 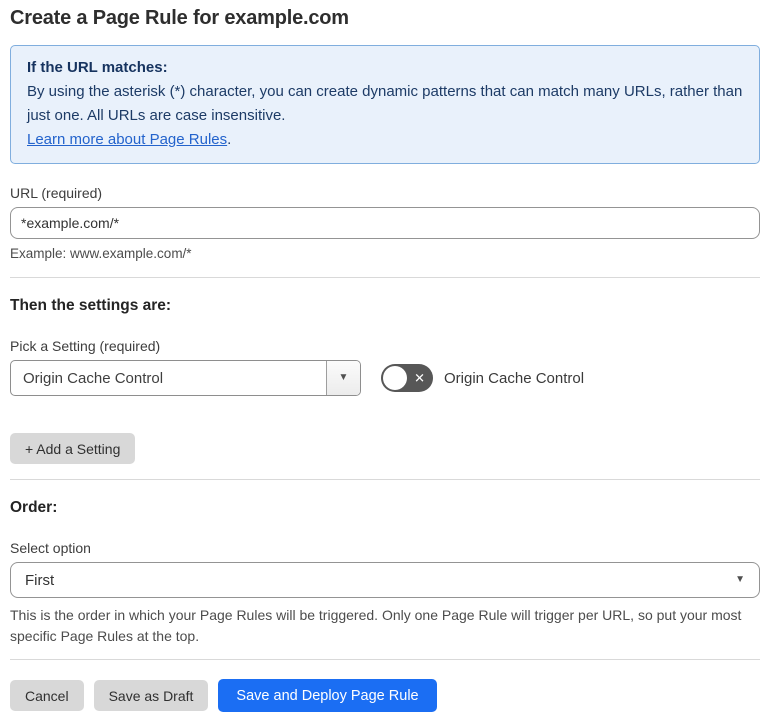 I want to click on select-option-label: Select option, so click(x=50, y=548).